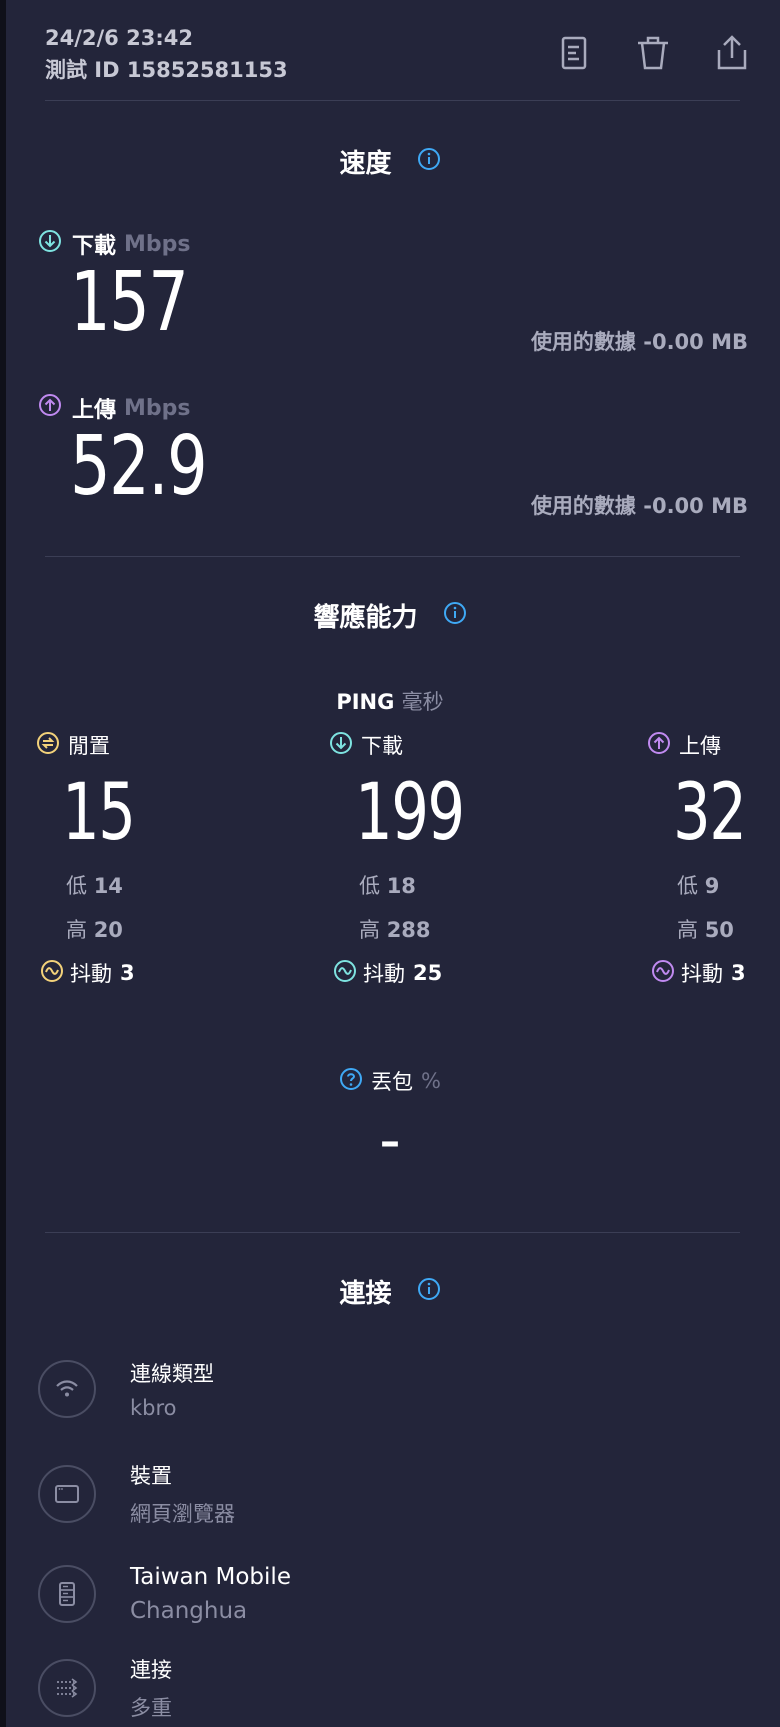  I want to click on ping-upload-label: 上傳, so click(707, 745).